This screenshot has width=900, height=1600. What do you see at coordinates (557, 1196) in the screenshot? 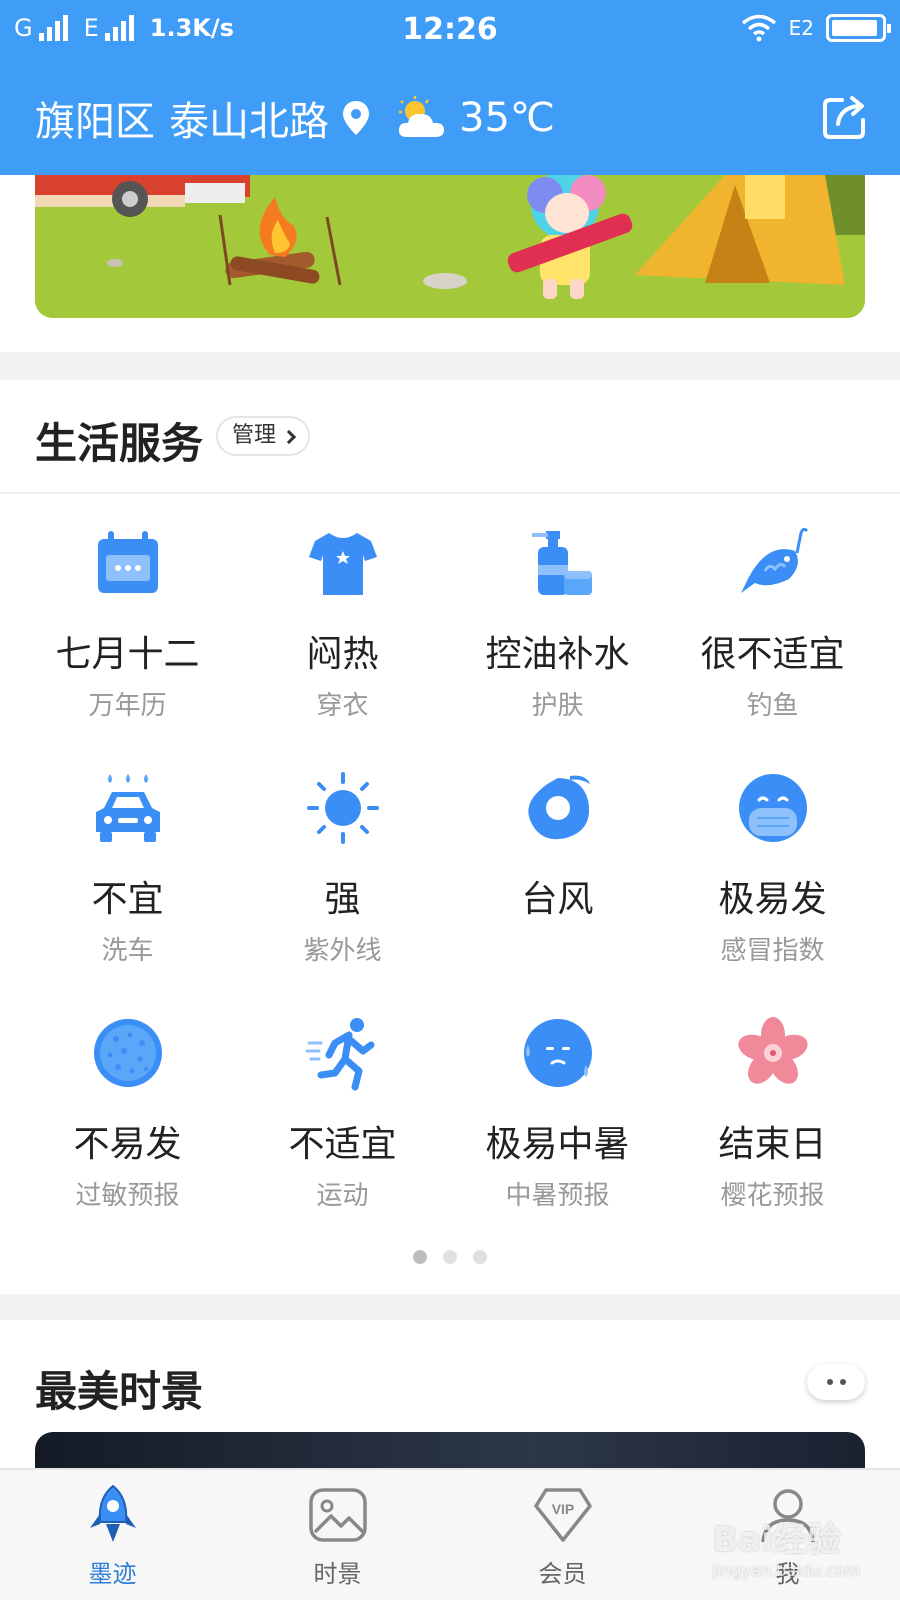
I see `service-label: 中暑预报` at bounding box center [557, 1196].